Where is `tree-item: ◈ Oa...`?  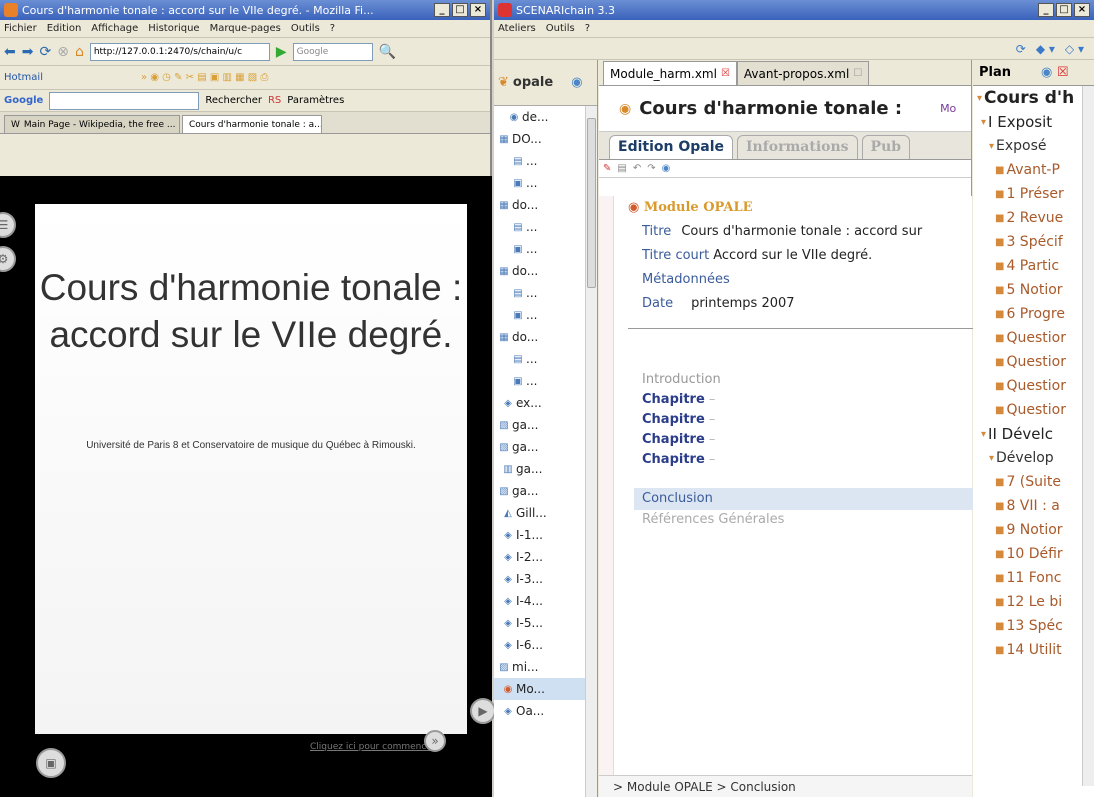
tree-item: ◈ Oa... is located at coordinates (545, 711).